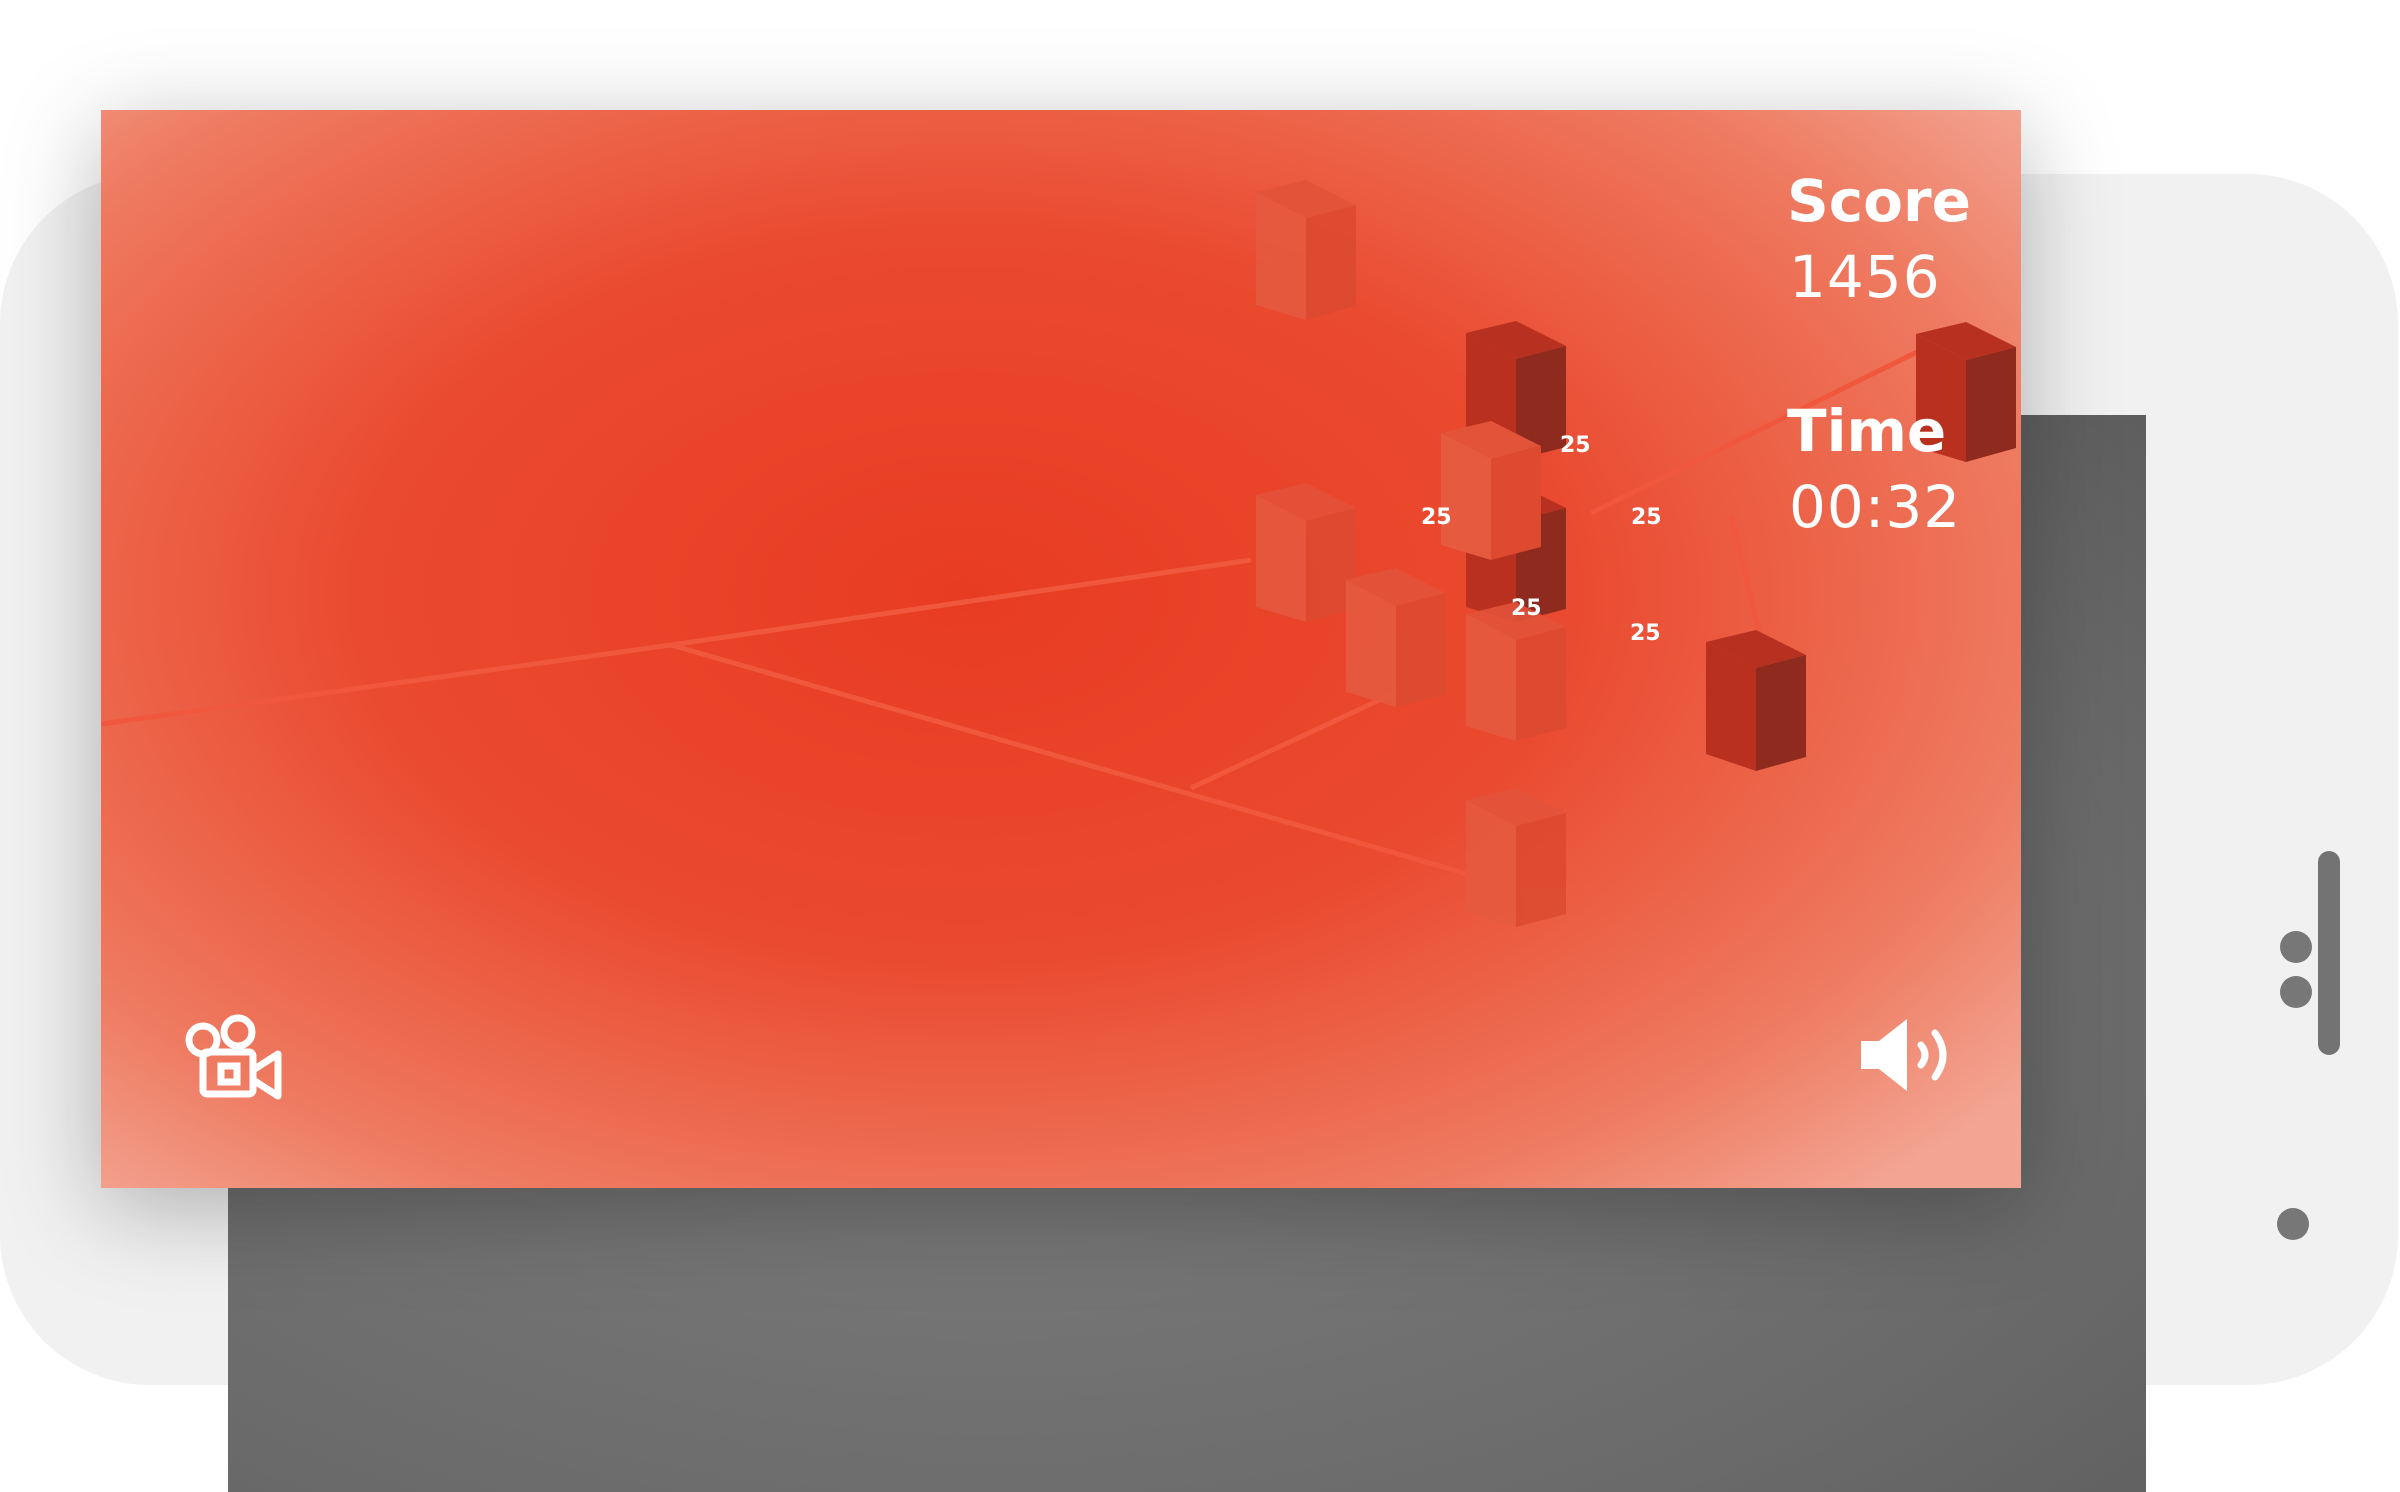 This screenshot has width=2400, height=1492. I want to click on camera-icon, so click(233, 1057).